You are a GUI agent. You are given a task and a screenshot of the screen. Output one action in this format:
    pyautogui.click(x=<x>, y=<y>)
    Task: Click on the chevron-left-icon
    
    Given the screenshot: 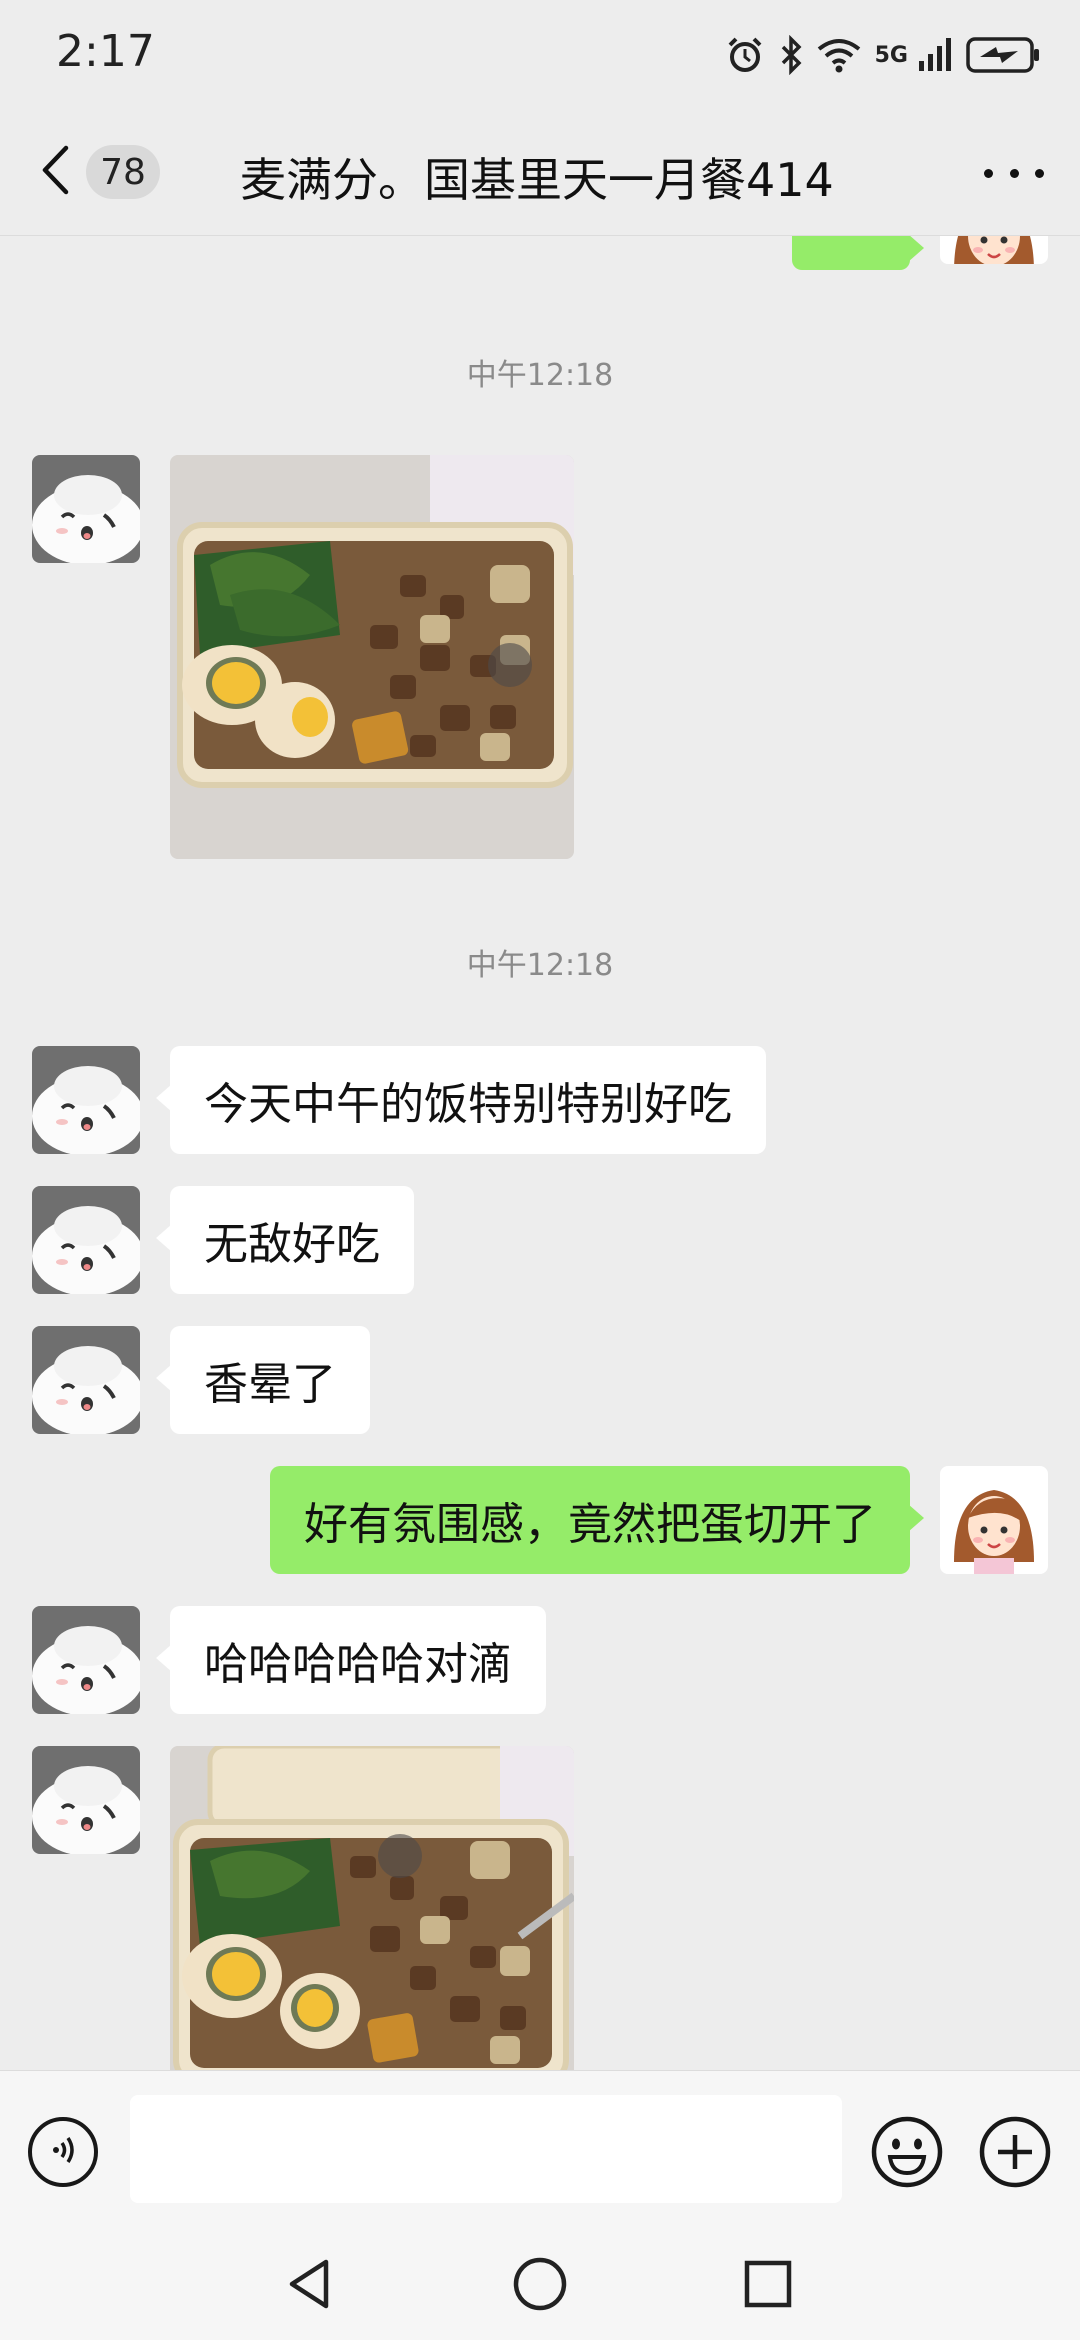 What is the action you would take?
    pyautogui.click(x=55, y=172)
    